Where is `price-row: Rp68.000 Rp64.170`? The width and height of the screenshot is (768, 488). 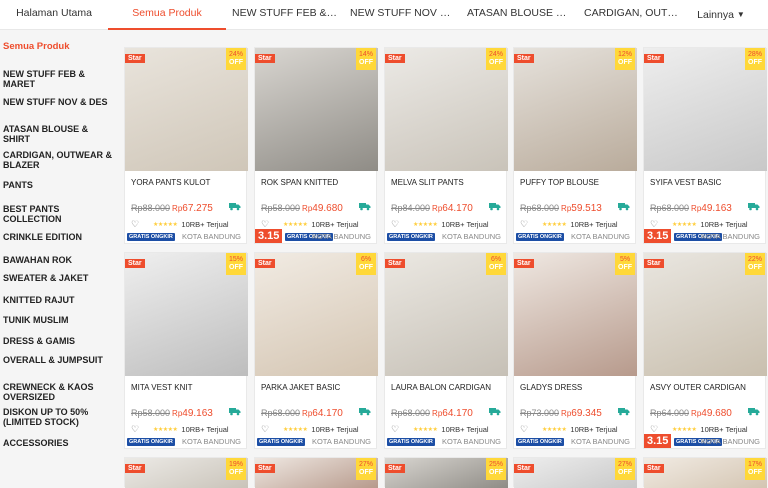 price-row: Rp68.000 Rp64.170 is located at coordinates (447, 413).